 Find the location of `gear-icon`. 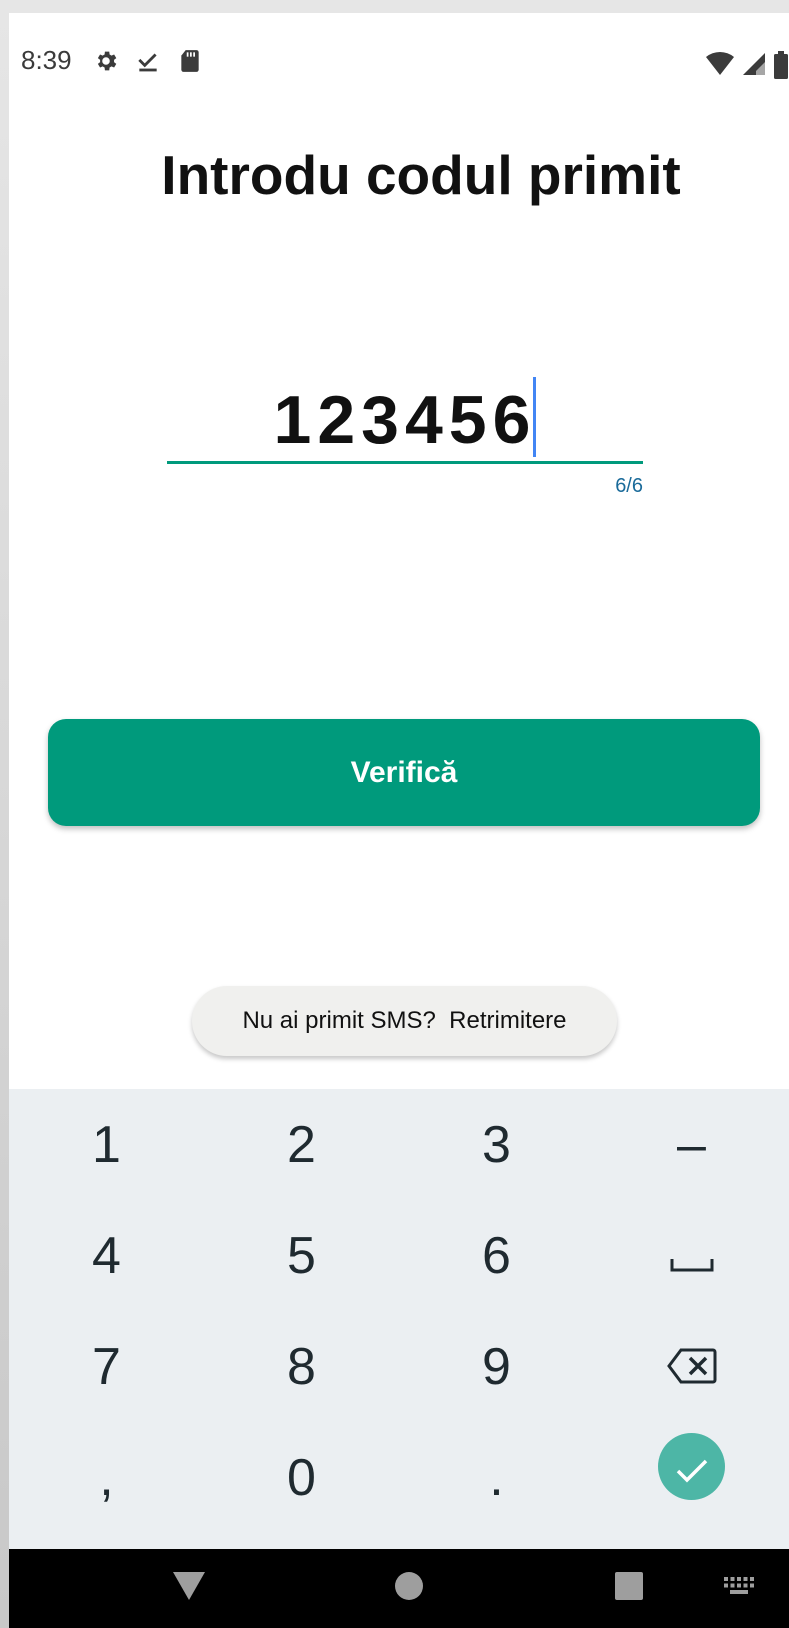

gear-icon is located at coordinates (106, 61).